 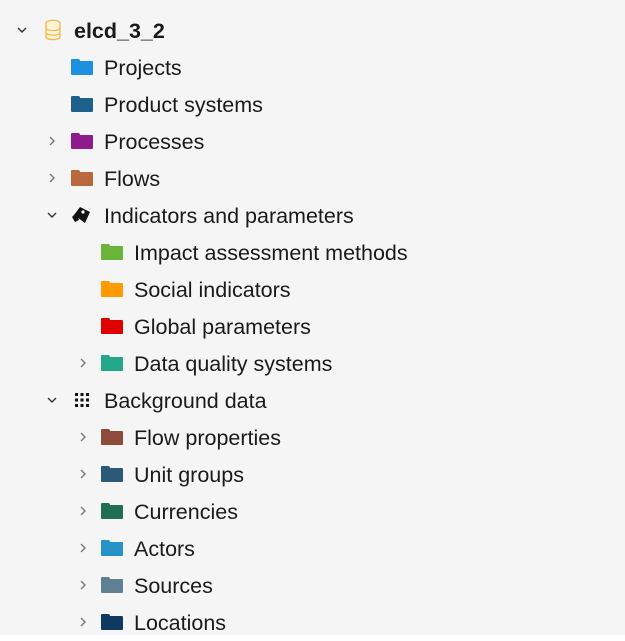 I want to click on database-icon, so click(x=53, y=30).